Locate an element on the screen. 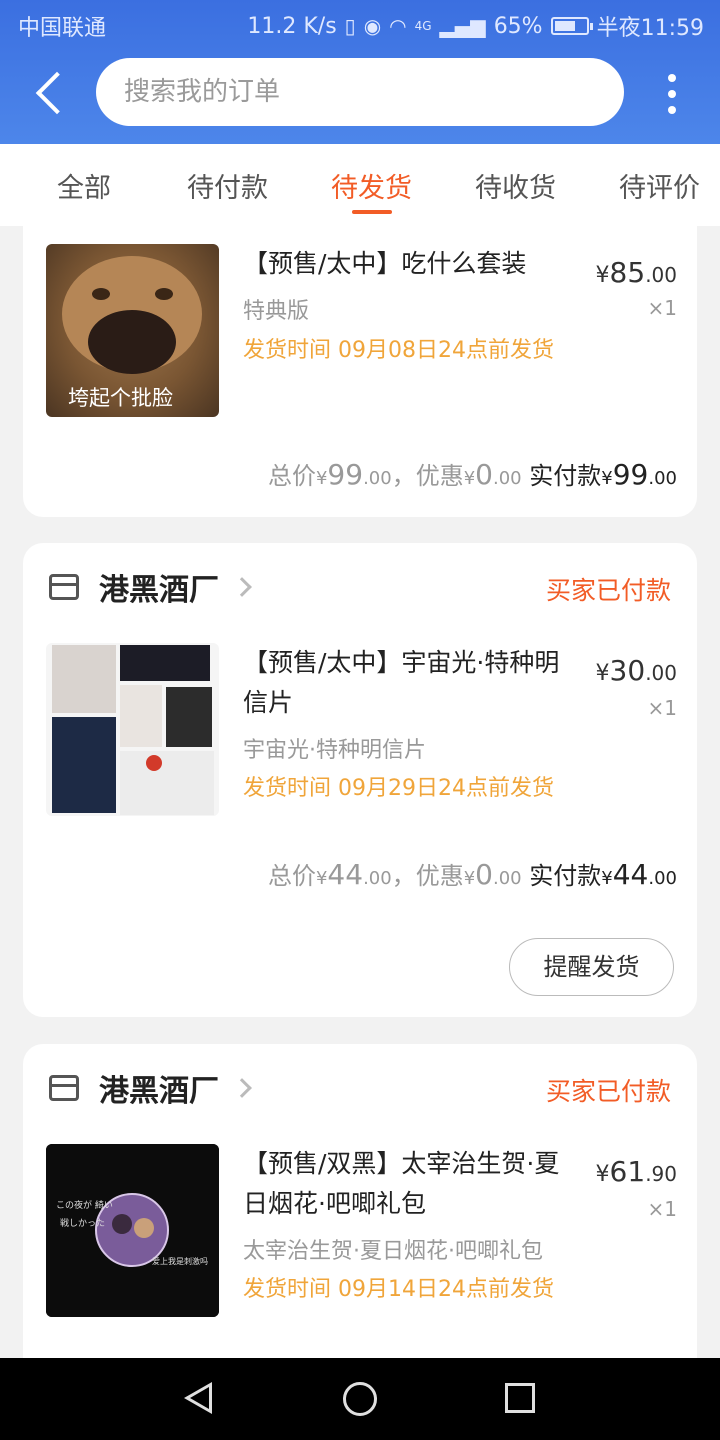  battery-percent: 65% is located at coordinates (518, 26).